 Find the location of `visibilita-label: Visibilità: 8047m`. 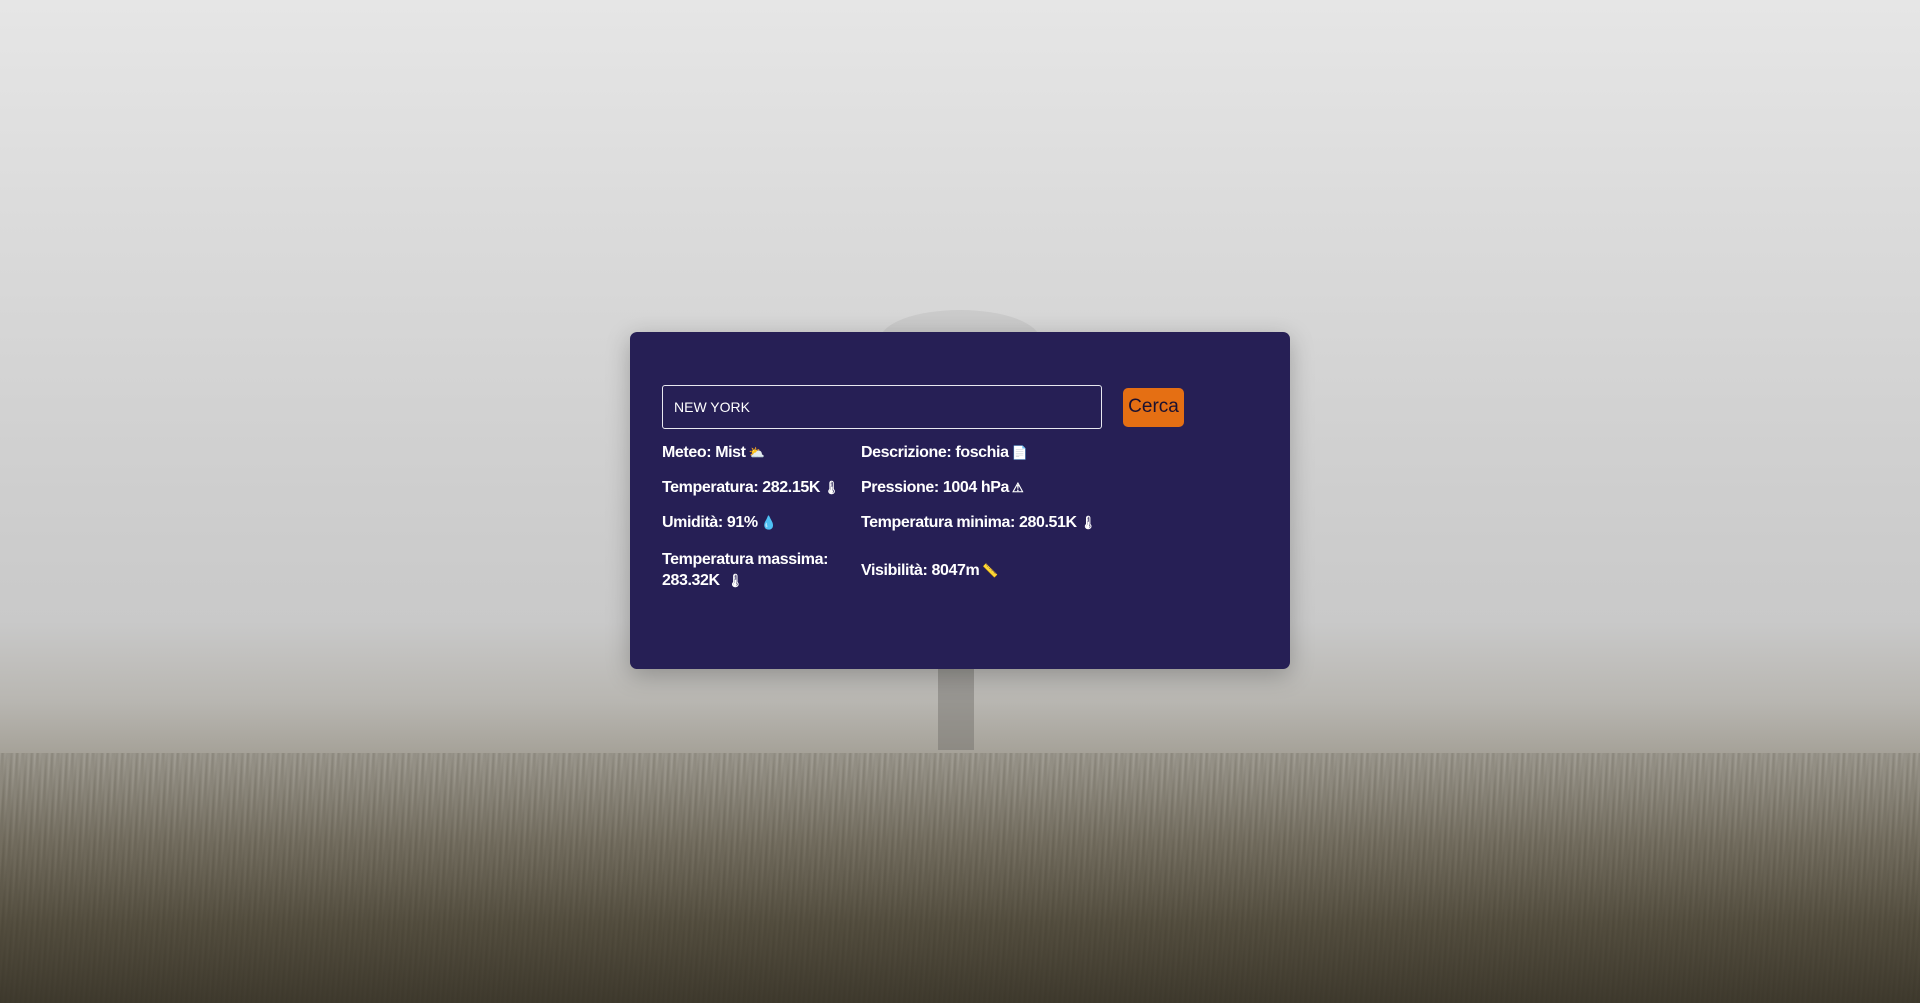

visibilita-label: Visibilità: 8047m is located at coordinates (920, 570).